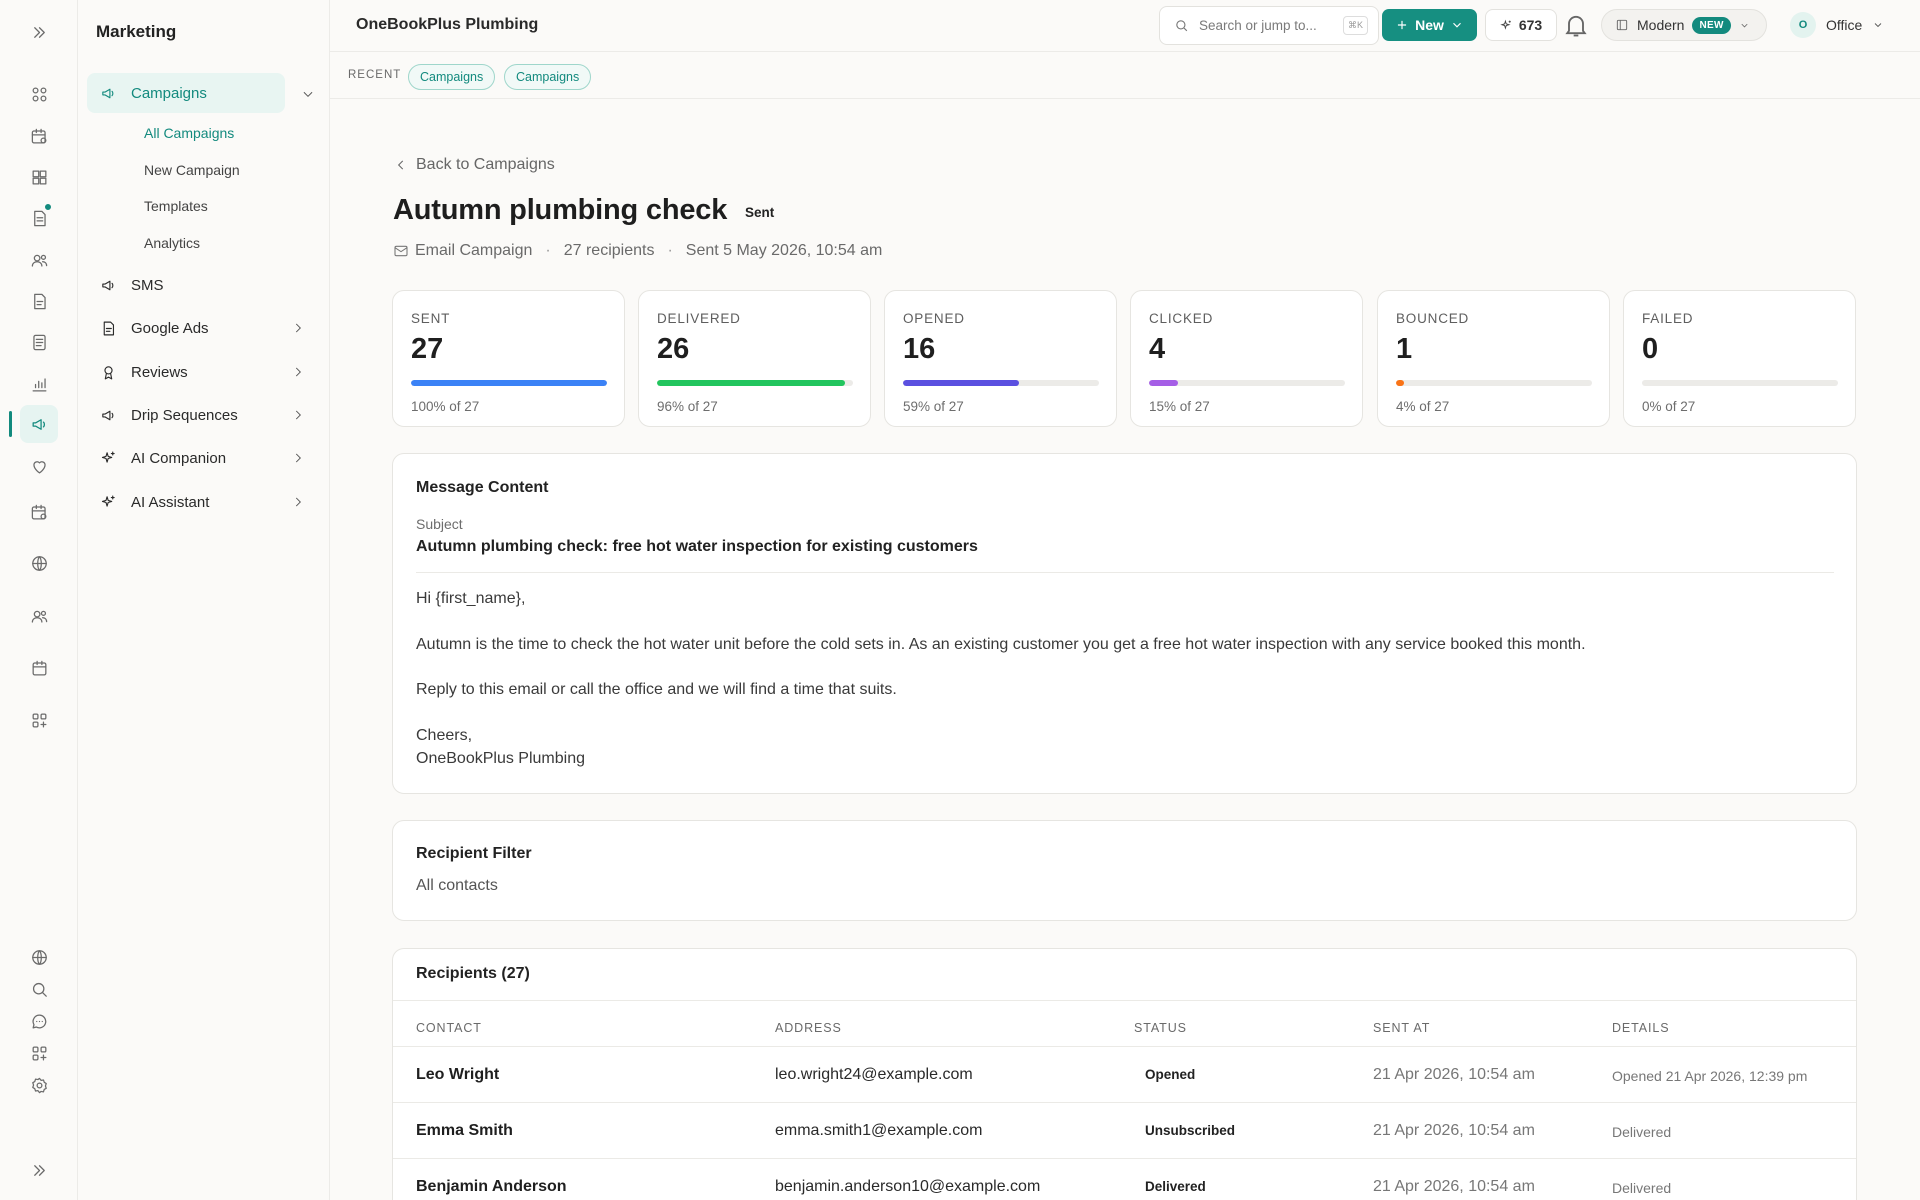 The width and height of the screenshot is (1920, 1200). What do you see at coordinates (189, 133) in the screenshot?
I see `subnav-all-campaigns: All Campaigns` at bounding box center [189, 133].